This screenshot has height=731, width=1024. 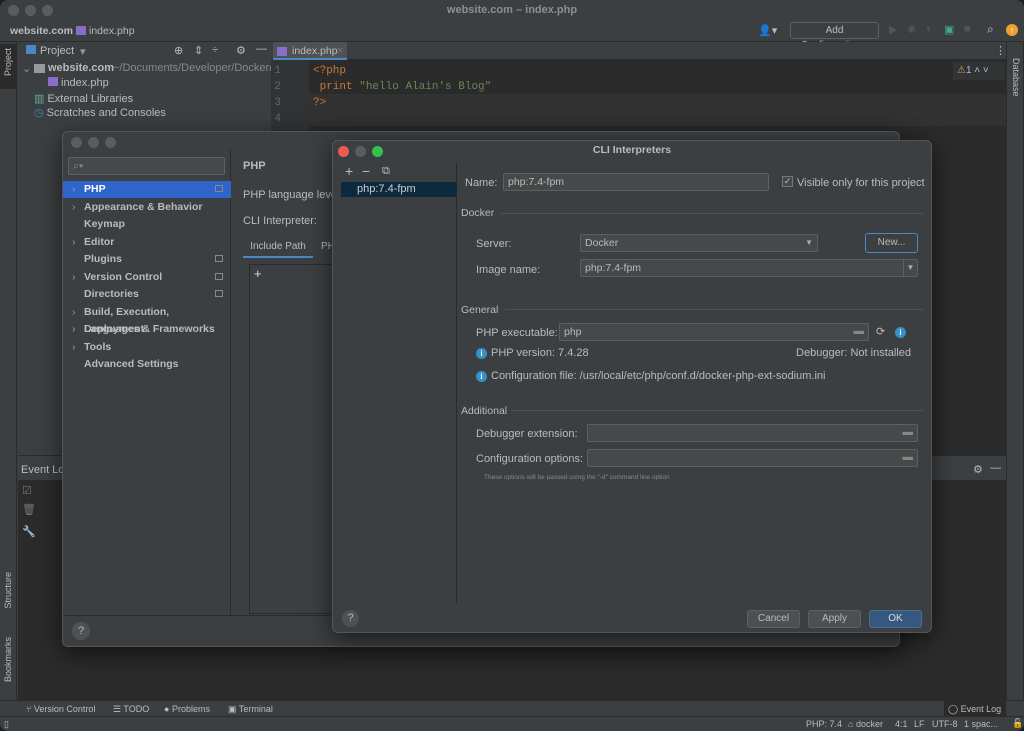 I want to click on tree-item-languages: › Languages & Frameworks, so click(x=147, y=329).